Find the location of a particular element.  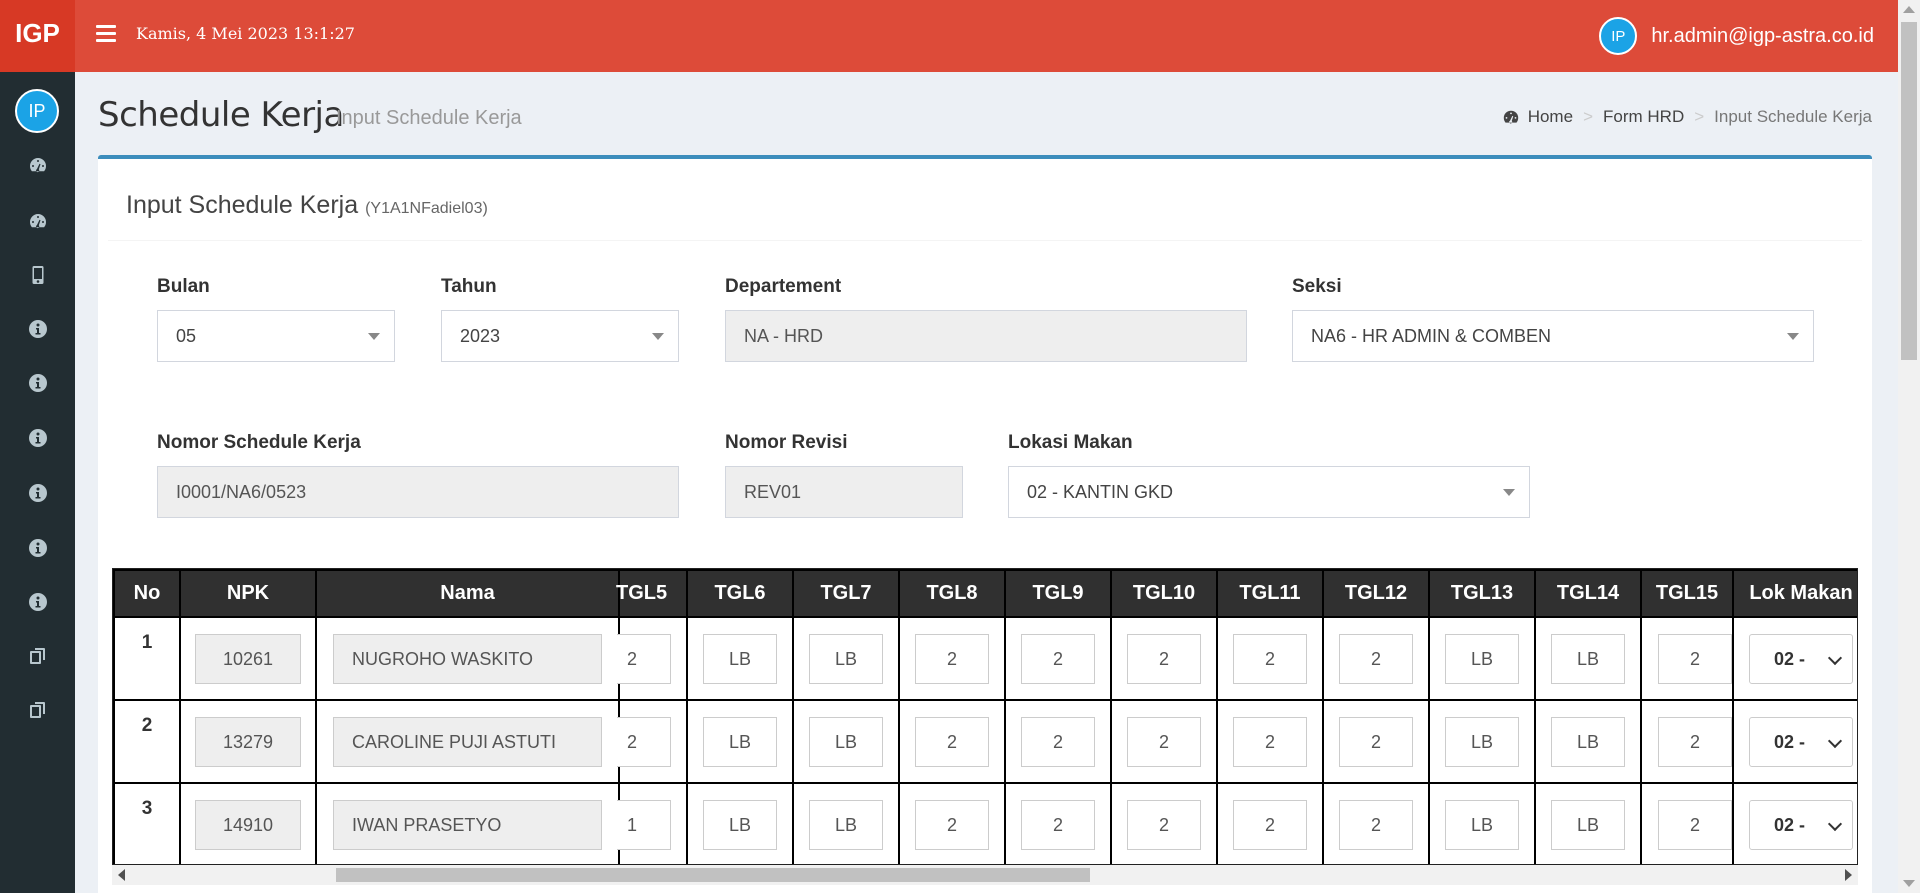

tgl-input: 1 is located at coordinates (644, 824).